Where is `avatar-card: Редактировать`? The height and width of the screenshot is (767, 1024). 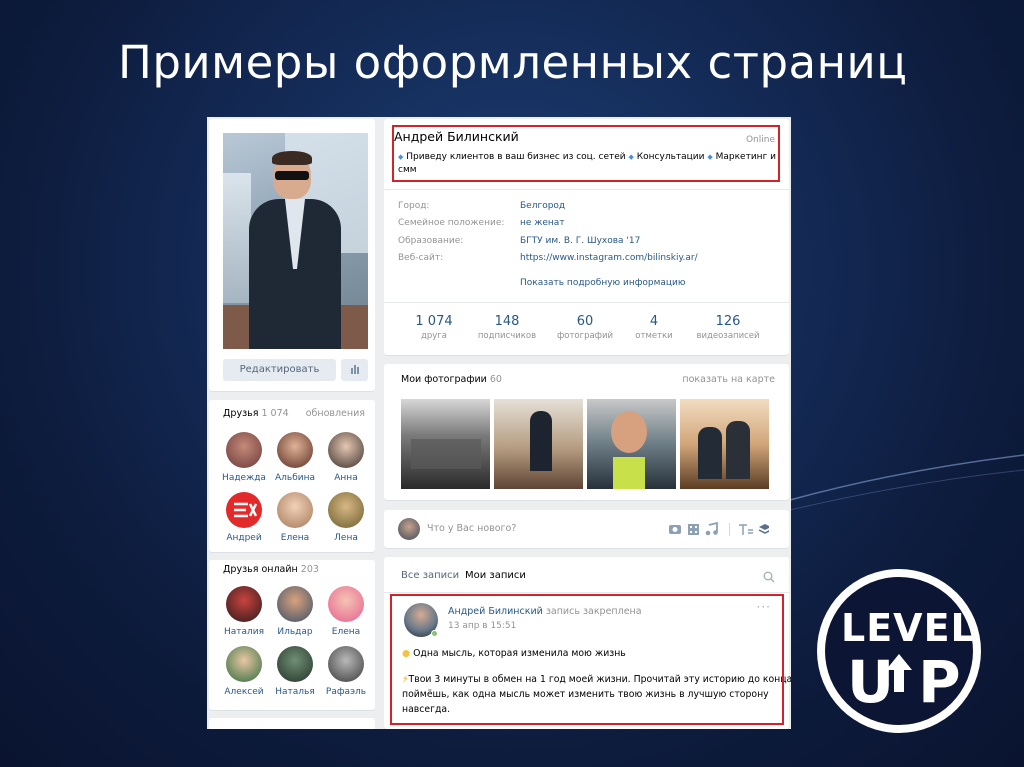
avatar-card: Редактировать is located at coordinates (292, 255).